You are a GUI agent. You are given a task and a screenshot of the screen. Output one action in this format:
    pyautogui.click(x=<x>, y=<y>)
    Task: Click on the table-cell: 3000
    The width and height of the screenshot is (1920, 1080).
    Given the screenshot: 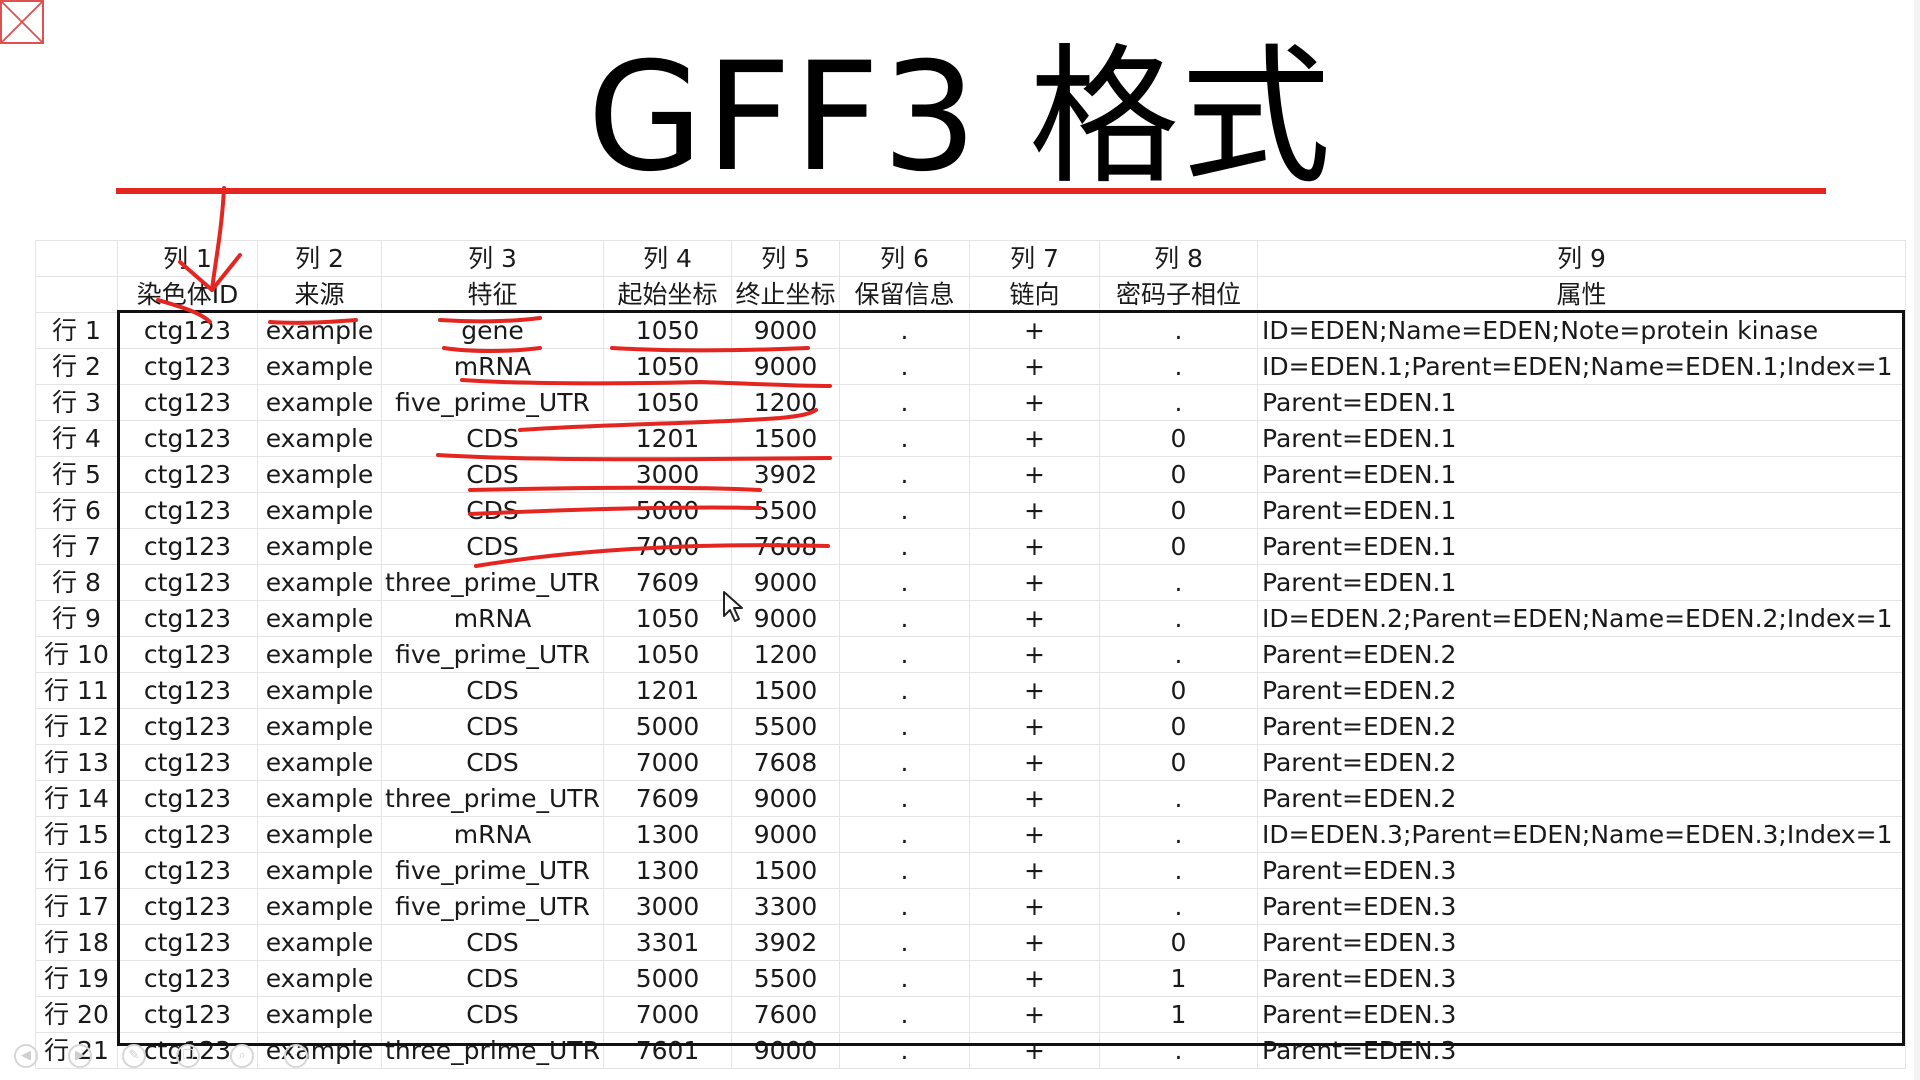 What is the action you would take?
    pyautogui.click(x=667, y=906)
    